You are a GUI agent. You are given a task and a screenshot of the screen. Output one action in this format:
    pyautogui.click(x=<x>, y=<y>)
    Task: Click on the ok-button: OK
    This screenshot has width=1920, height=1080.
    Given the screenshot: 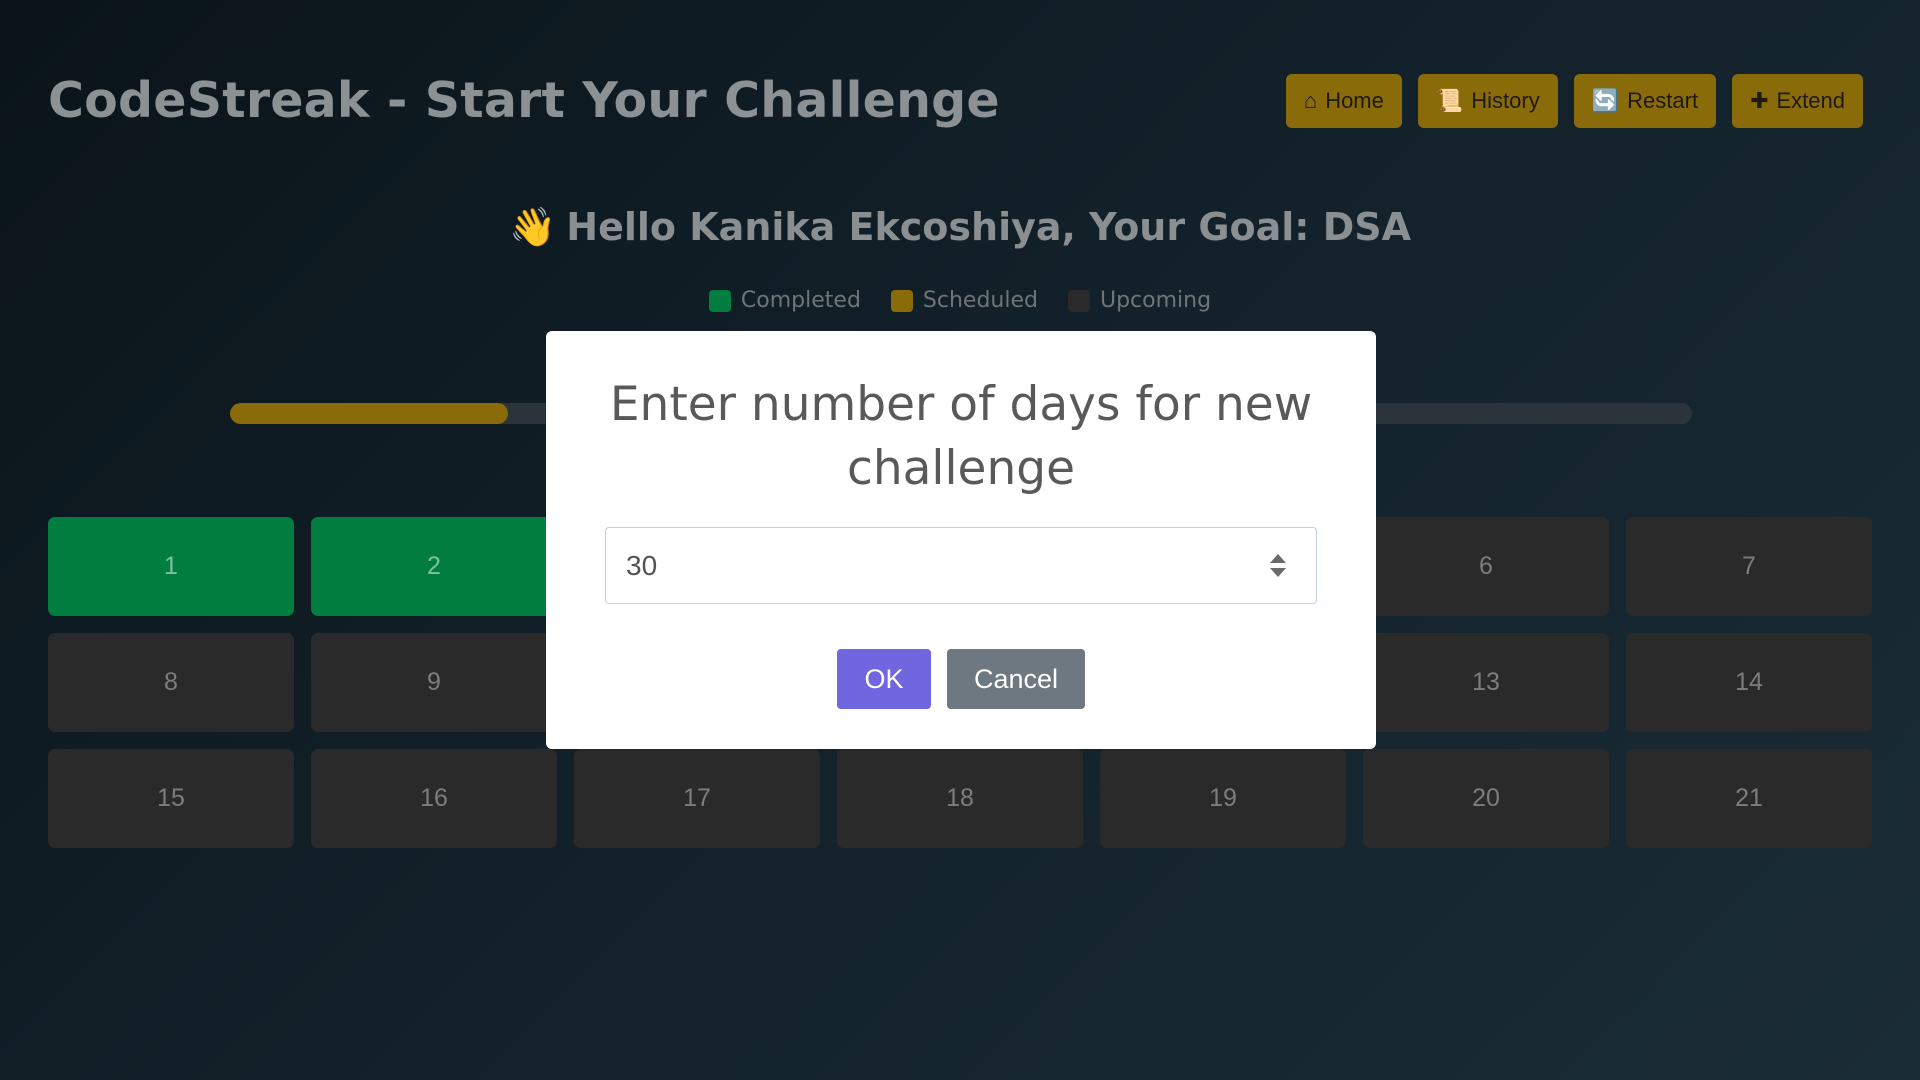 What is the action you would take?
    pyautogui.click(x=884, y=679)
    